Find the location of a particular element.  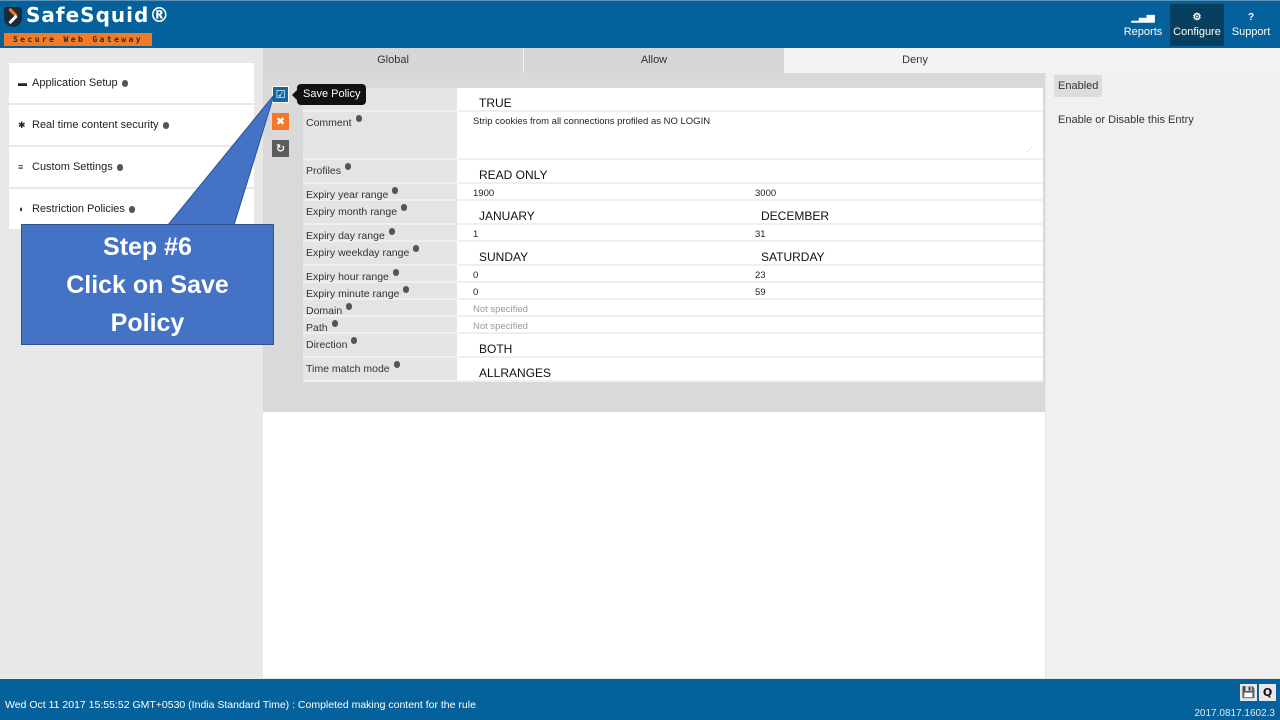

value-text: BOTH is located at coordinates (496, 349).